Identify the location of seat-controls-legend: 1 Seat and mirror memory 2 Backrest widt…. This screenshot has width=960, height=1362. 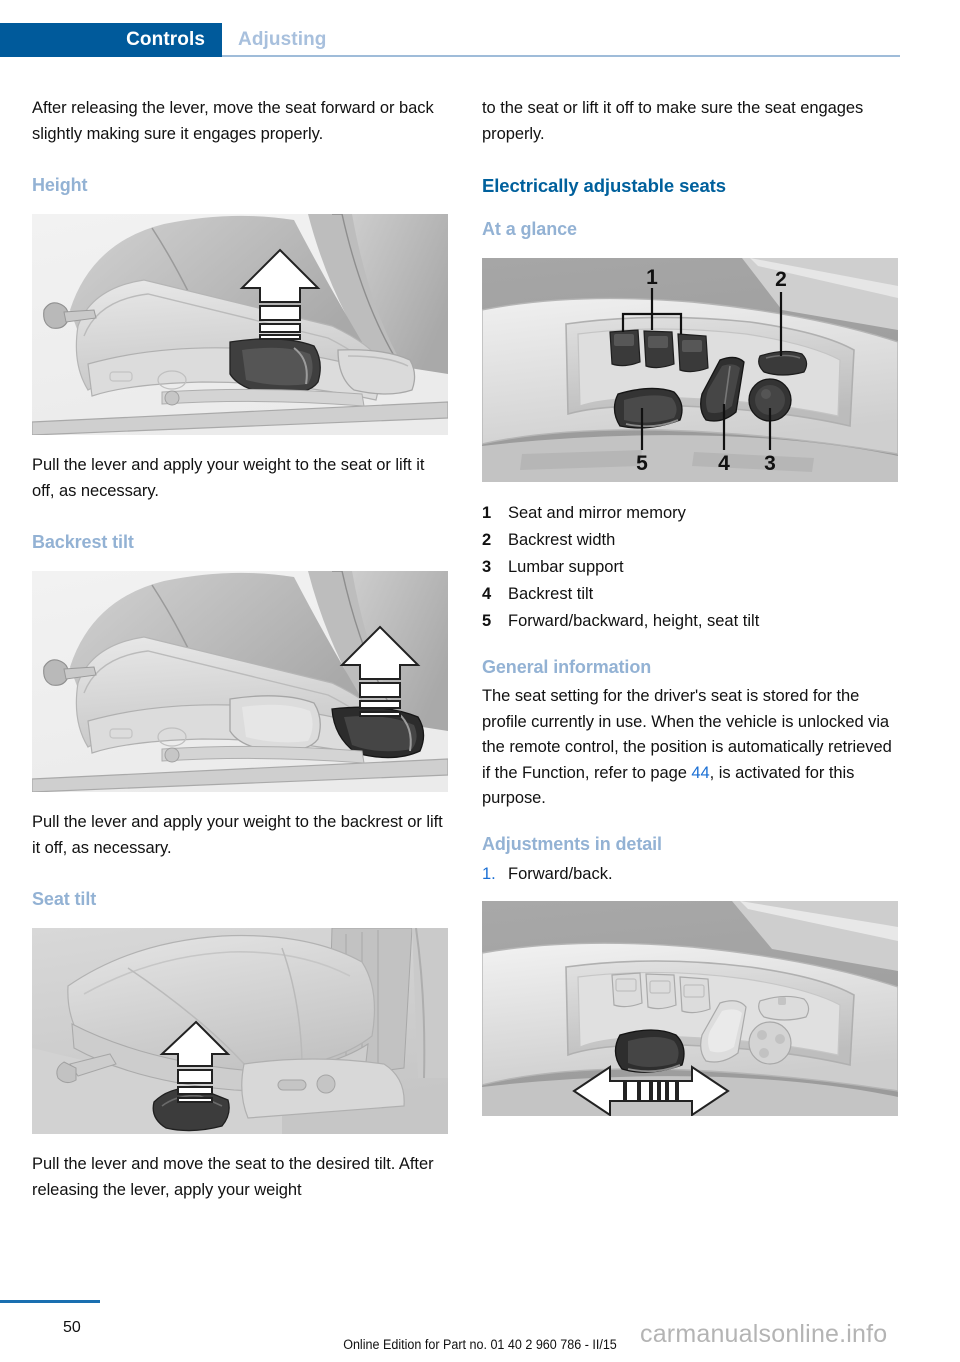
(690, 567).